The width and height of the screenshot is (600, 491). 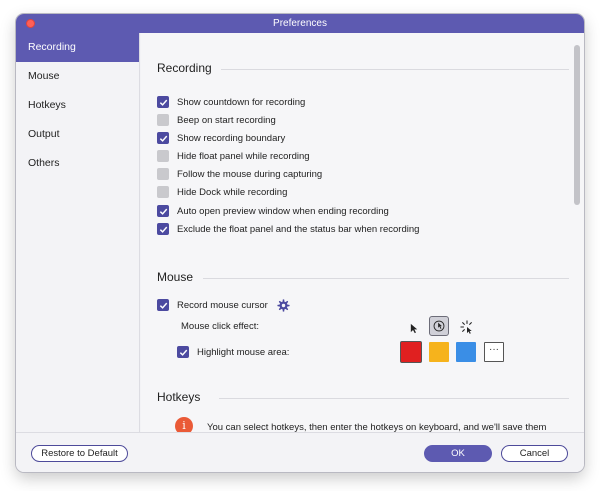 I want to click on option-label: Follow the mouse during capturing, so click(x=250, y=174).